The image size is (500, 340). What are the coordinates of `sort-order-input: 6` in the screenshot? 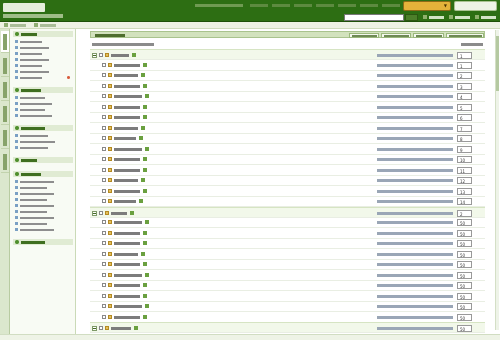 It's located at (464, 117).